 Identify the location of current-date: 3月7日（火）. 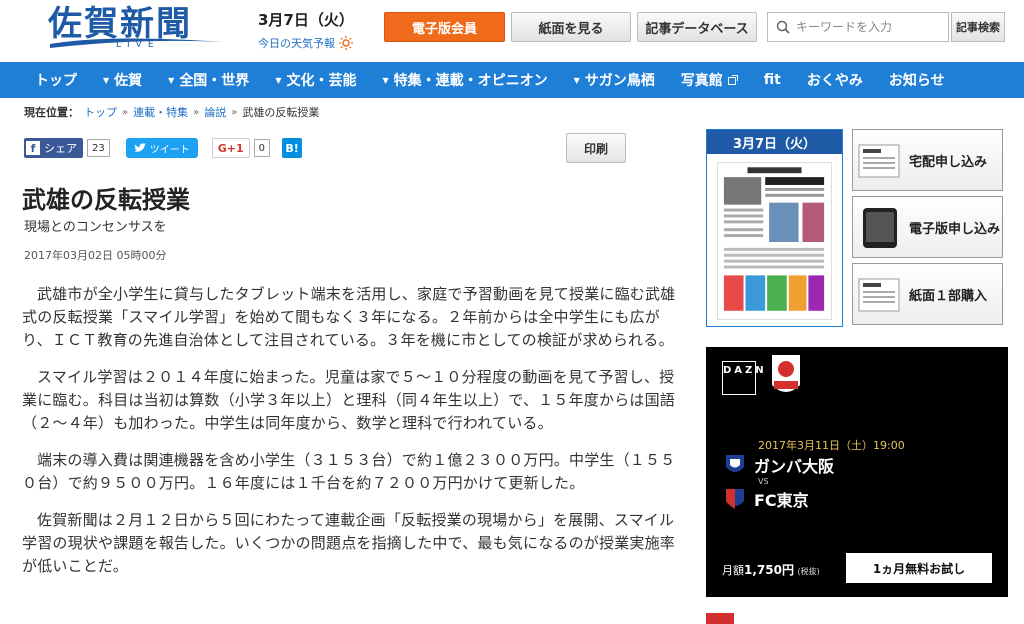
(306, 20).